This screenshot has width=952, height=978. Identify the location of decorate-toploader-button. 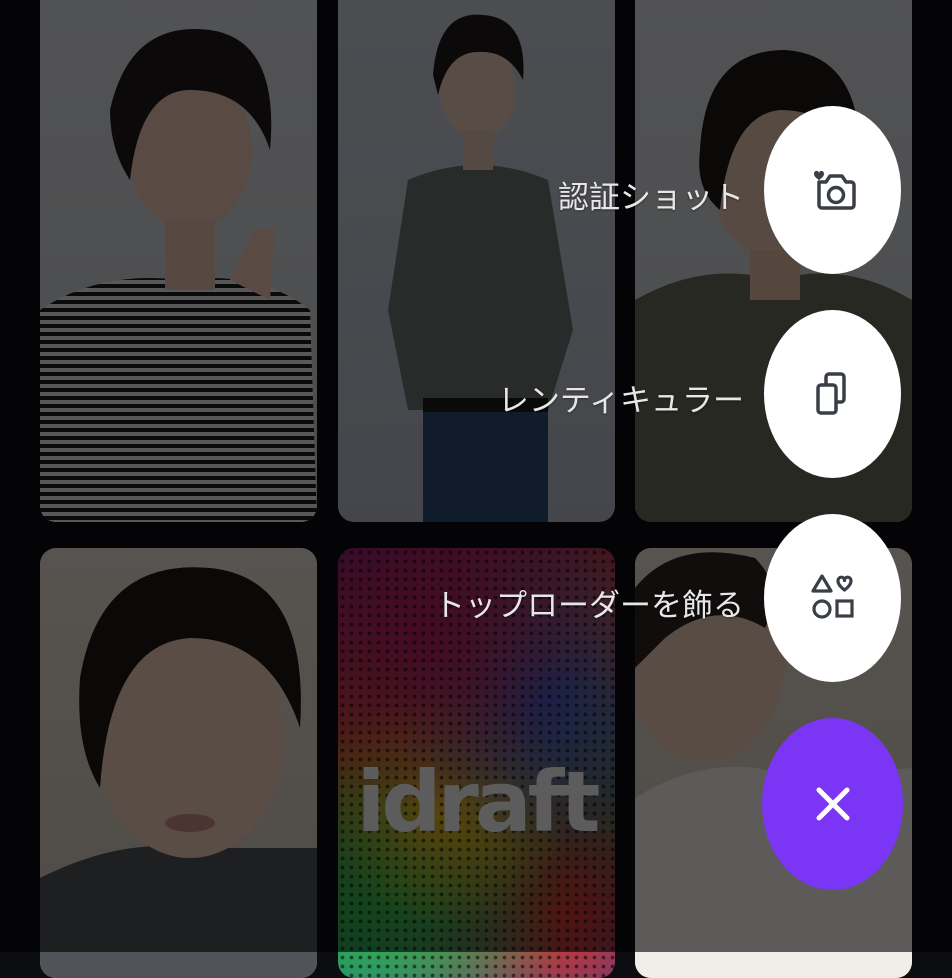
(832, 598).